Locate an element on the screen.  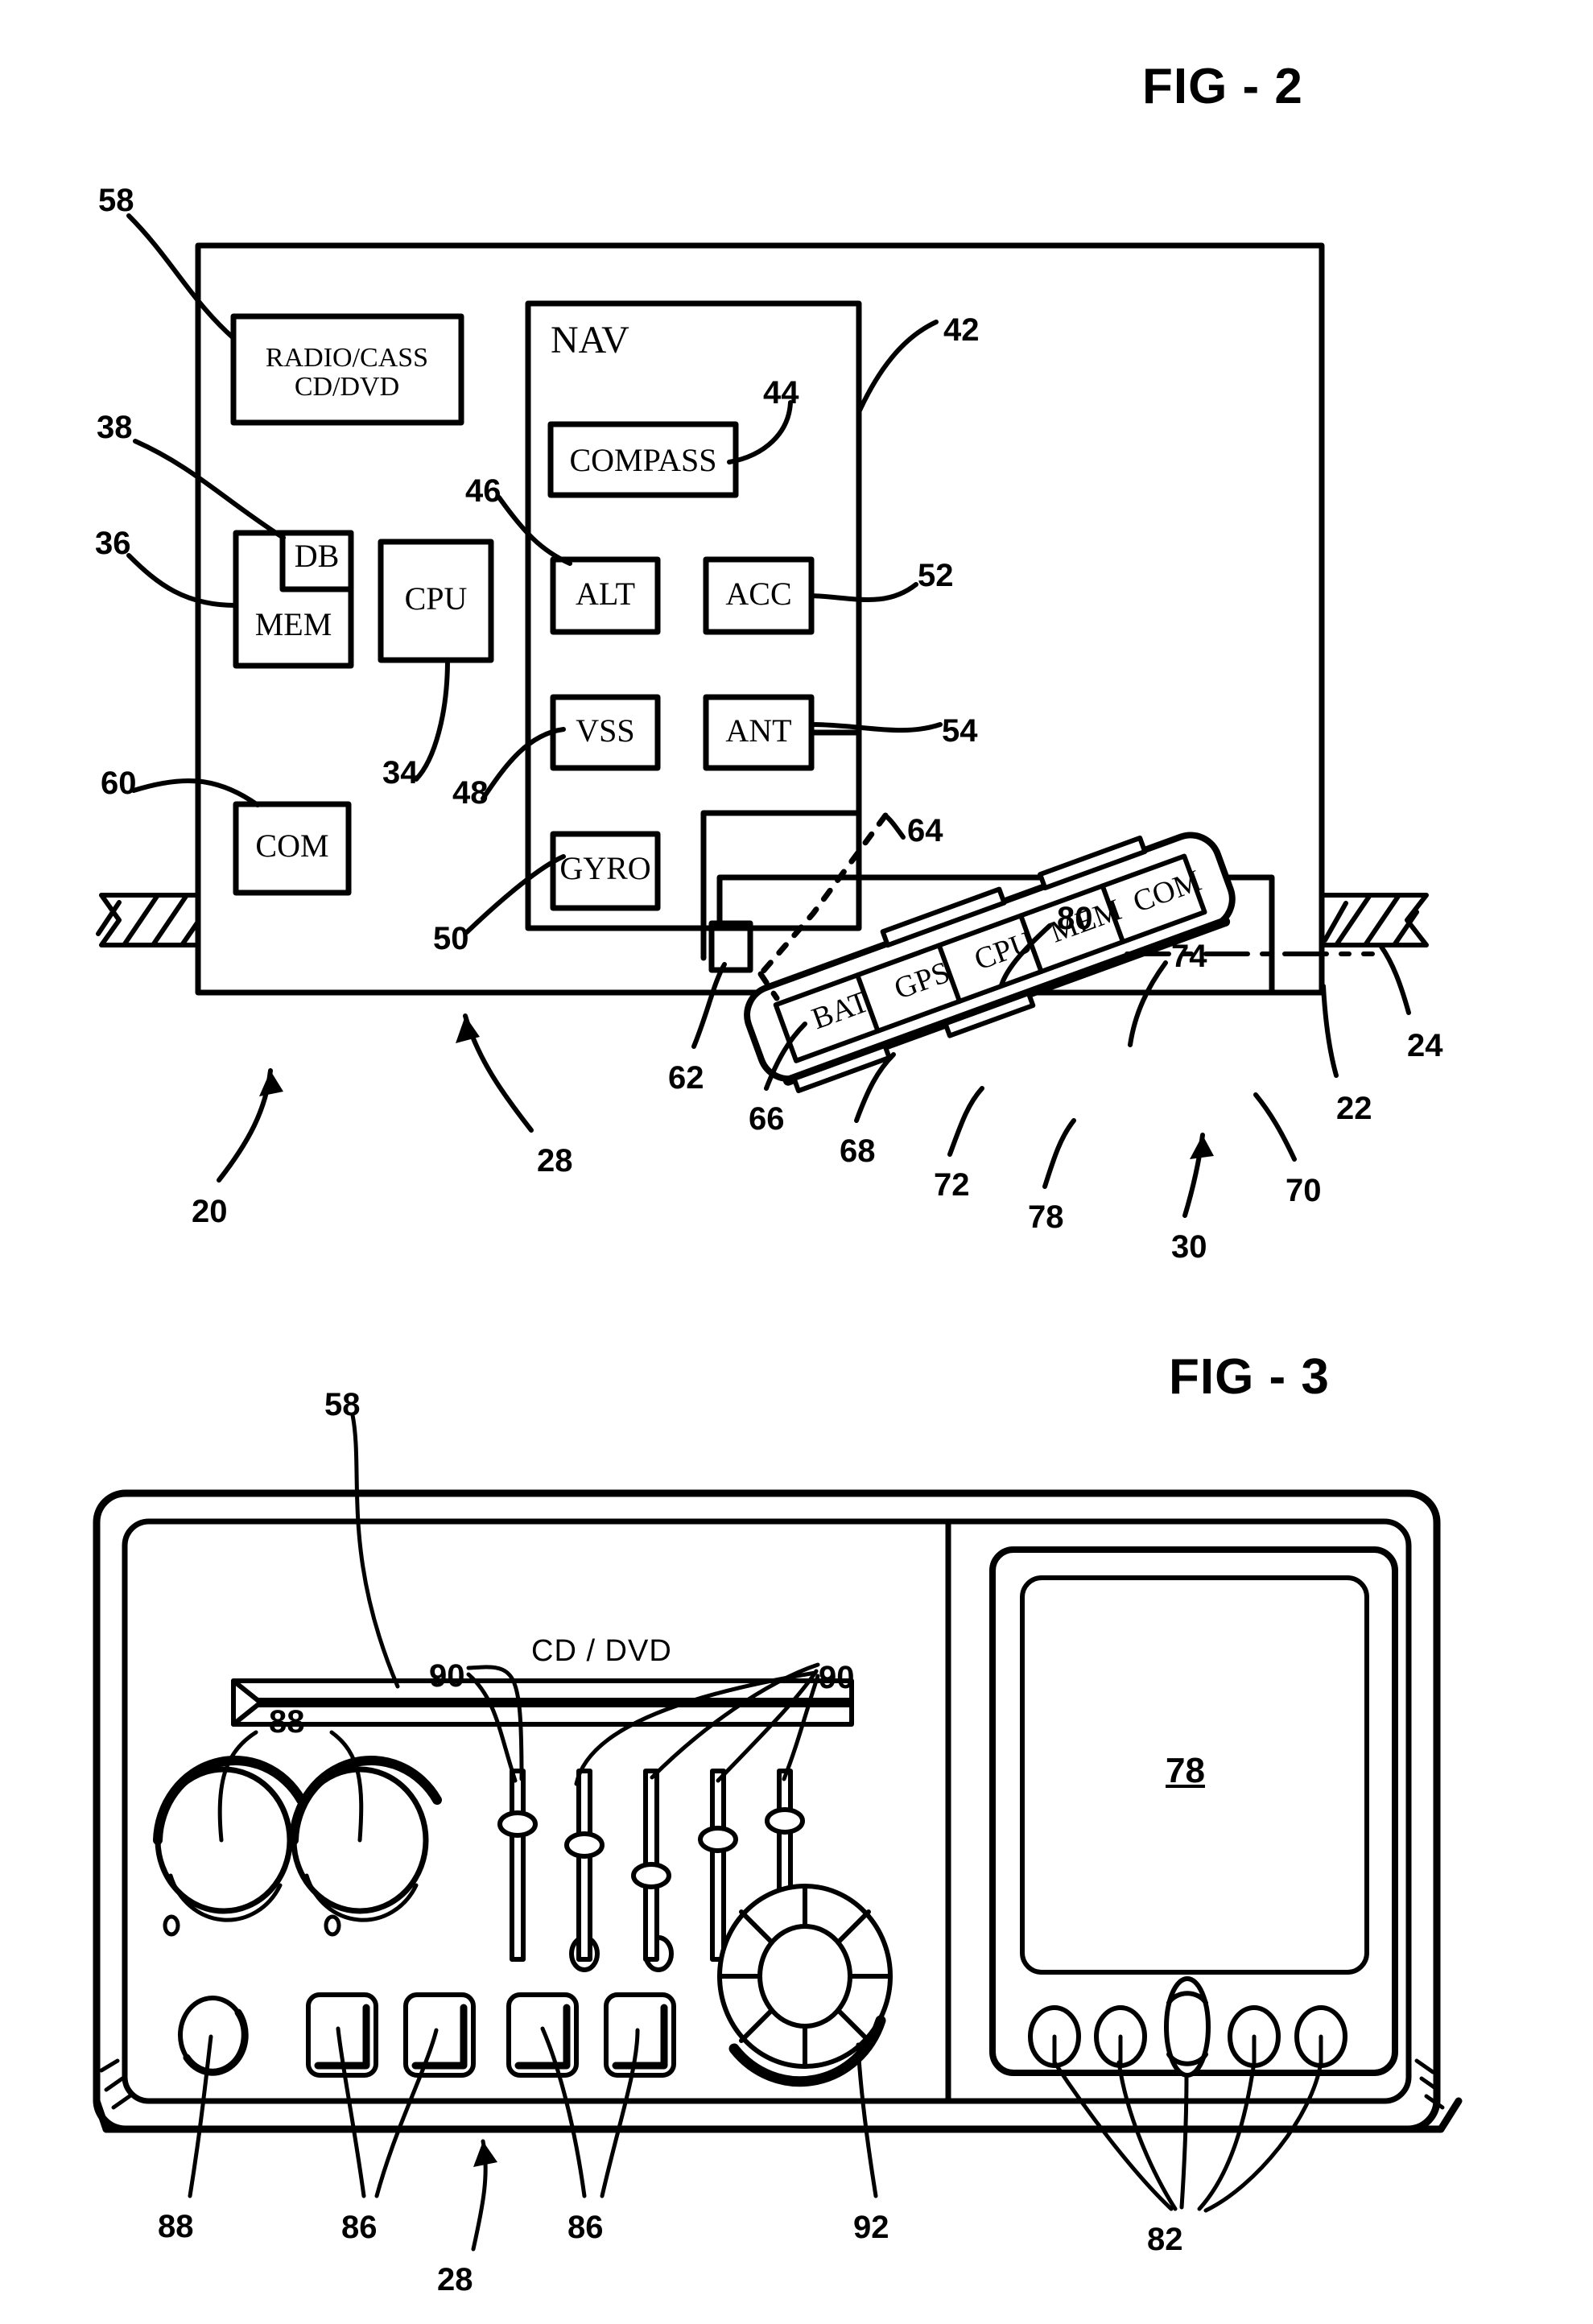
leader-arrowheads-fig3 is located at coordinates (485, 2154).